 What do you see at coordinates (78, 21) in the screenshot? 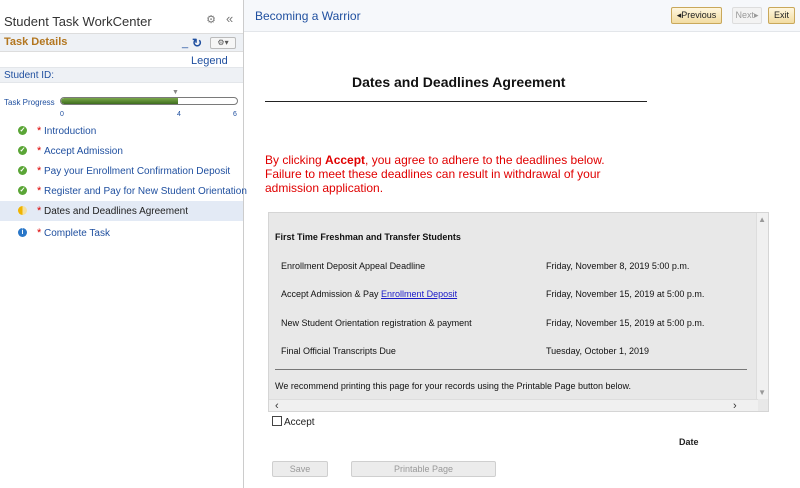
I see `workcenter-title: Student Task WorkCenter` at bounding box center [78, 21].